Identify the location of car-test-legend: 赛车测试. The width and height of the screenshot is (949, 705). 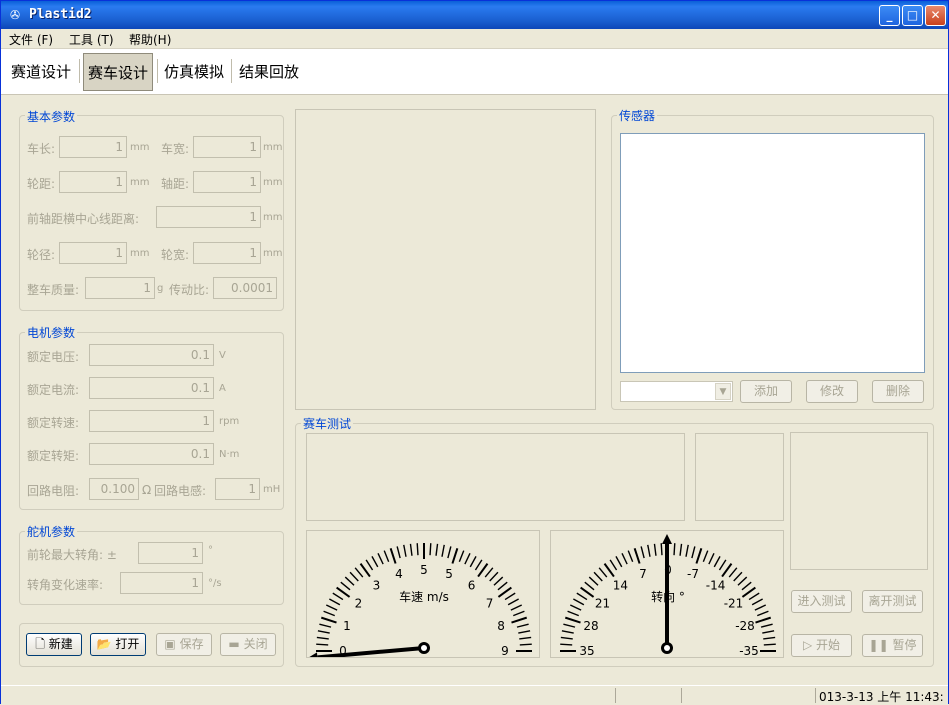
(327, 423).